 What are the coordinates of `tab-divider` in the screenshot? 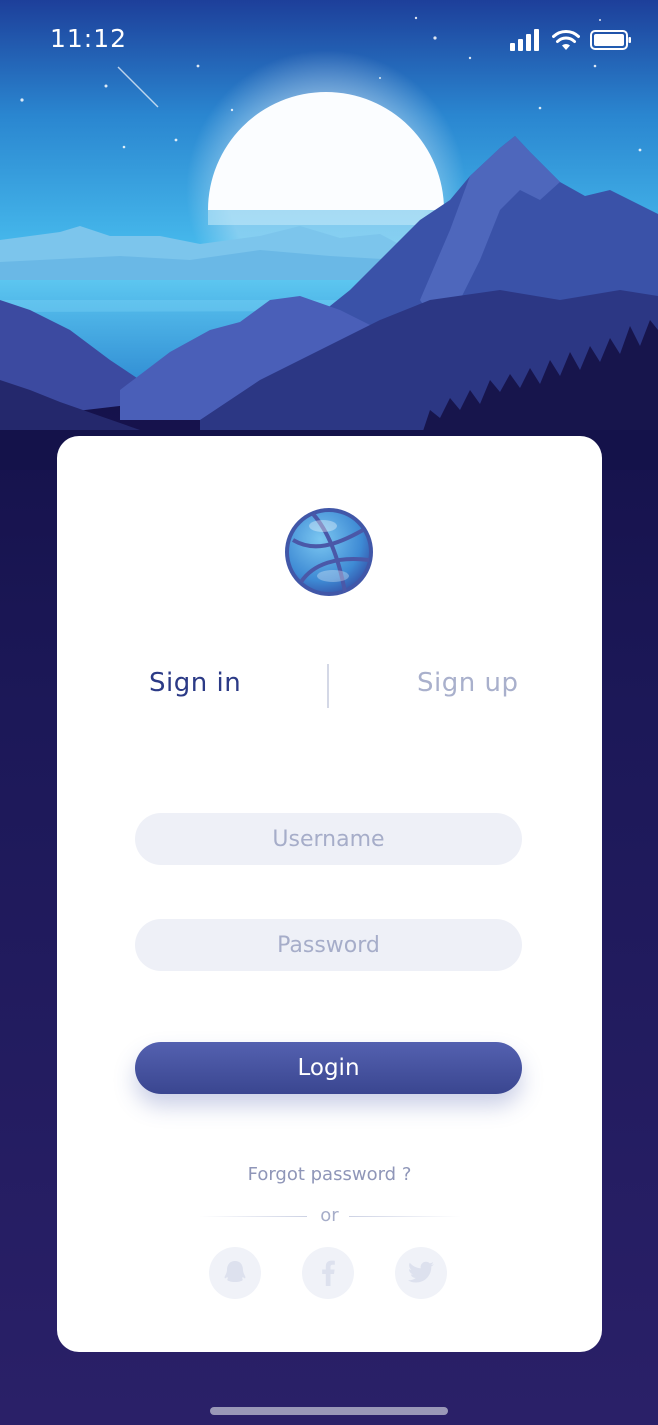 It's located at (328, 686).